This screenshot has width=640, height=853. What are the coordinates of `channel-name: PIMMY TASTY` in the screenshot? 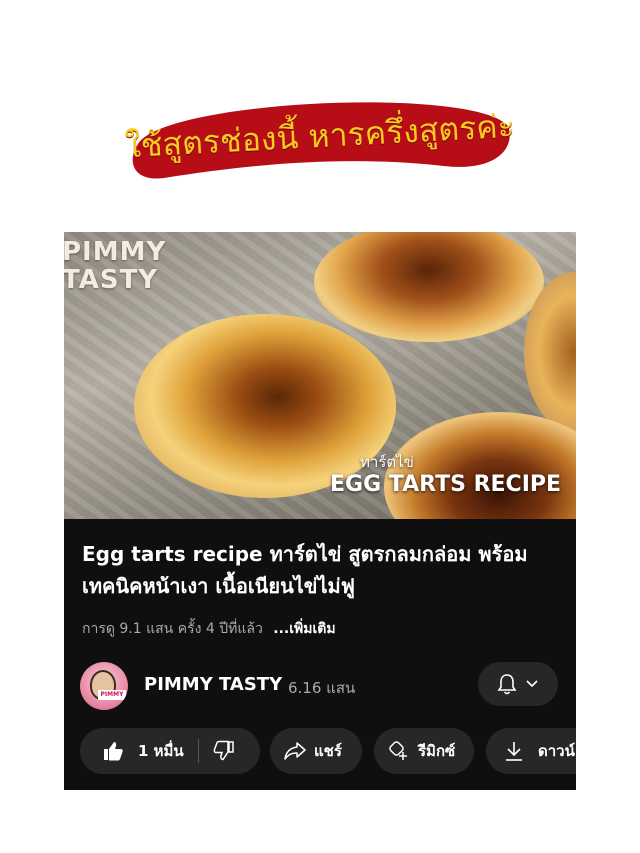 It's located at (213, 684).